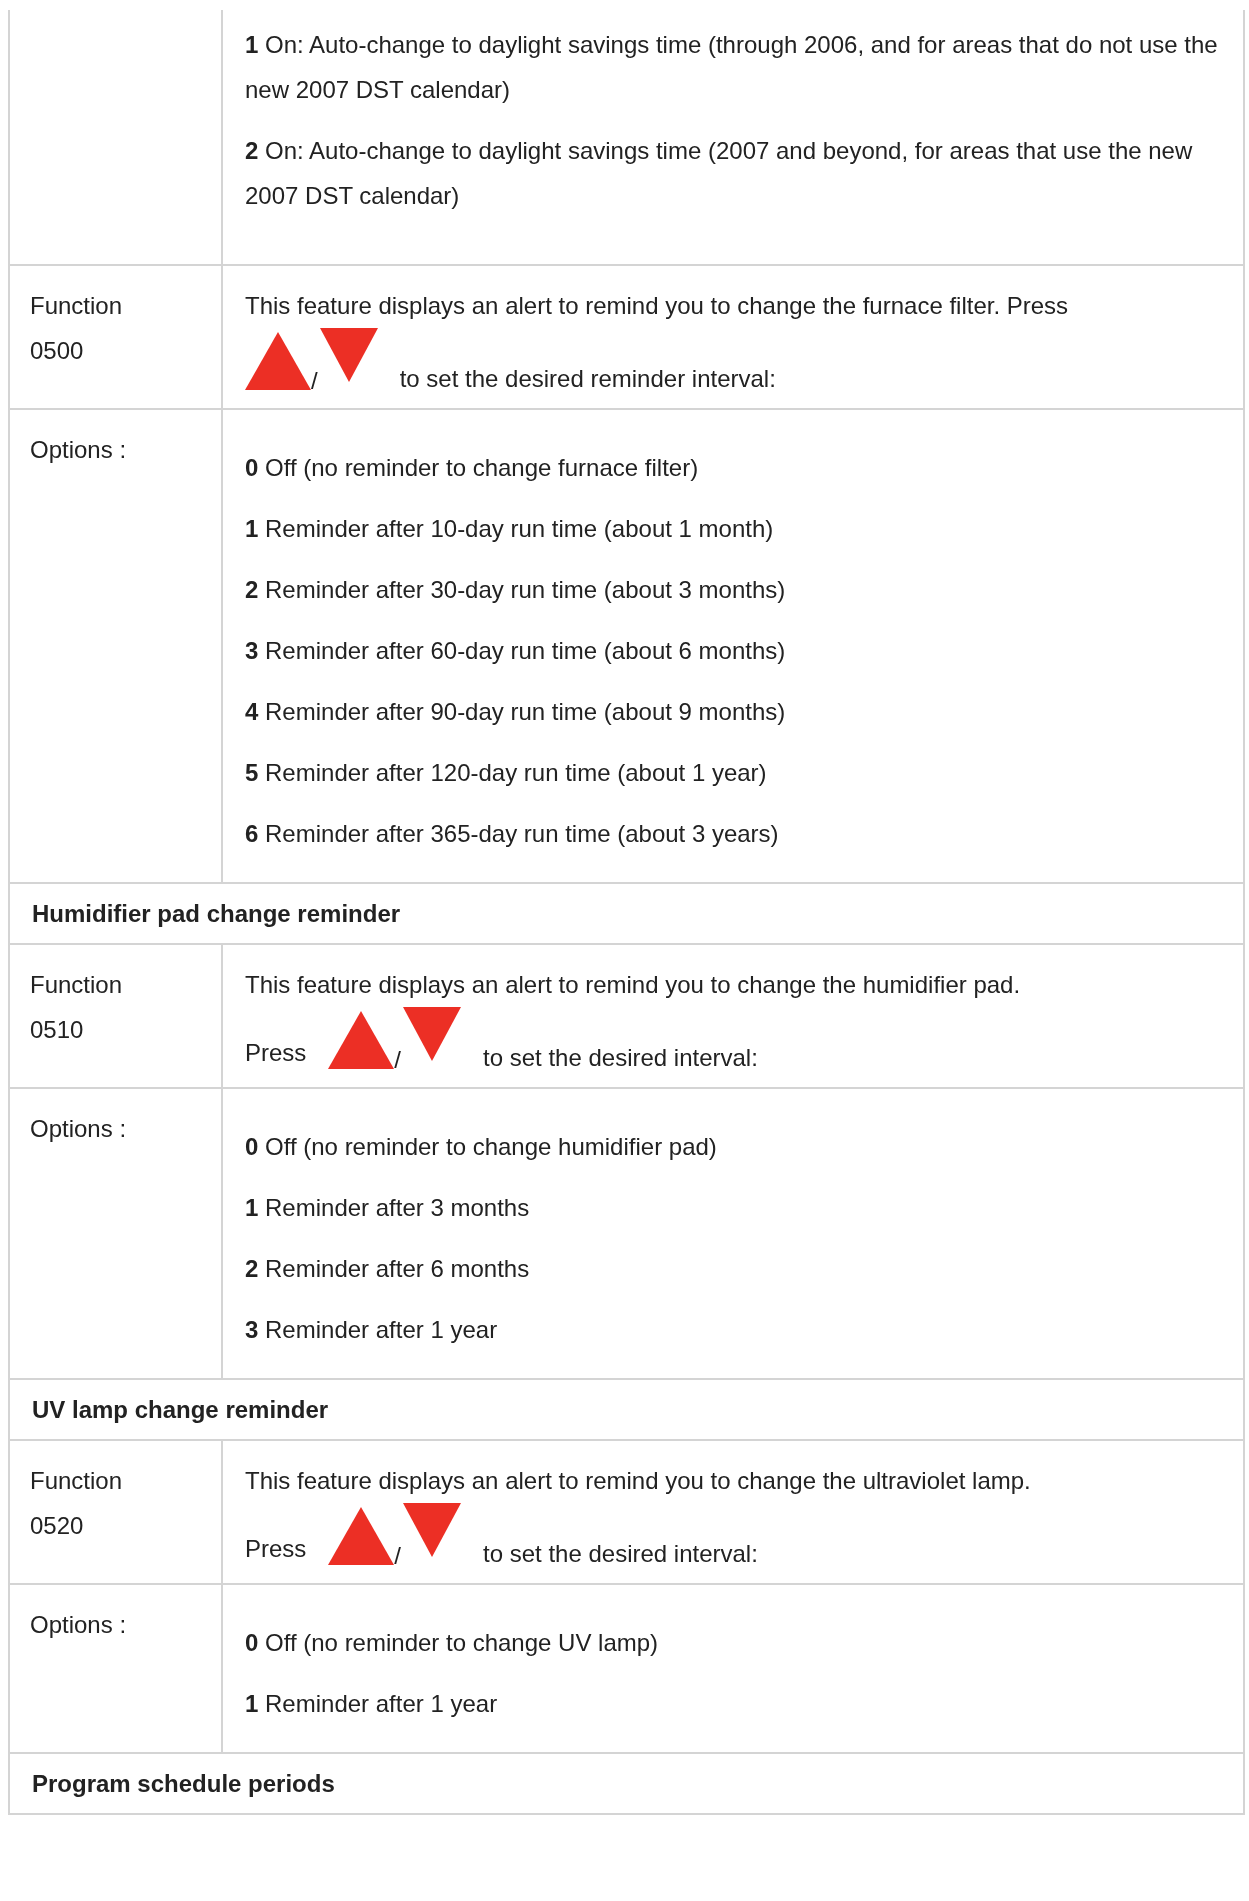  What do you see at coordinates (638, 1481) in the screenshot?
I see `description-text: This feature displays an alert to remind you to change the ultraviolet lamp.` at bounding box center [638, 1481].